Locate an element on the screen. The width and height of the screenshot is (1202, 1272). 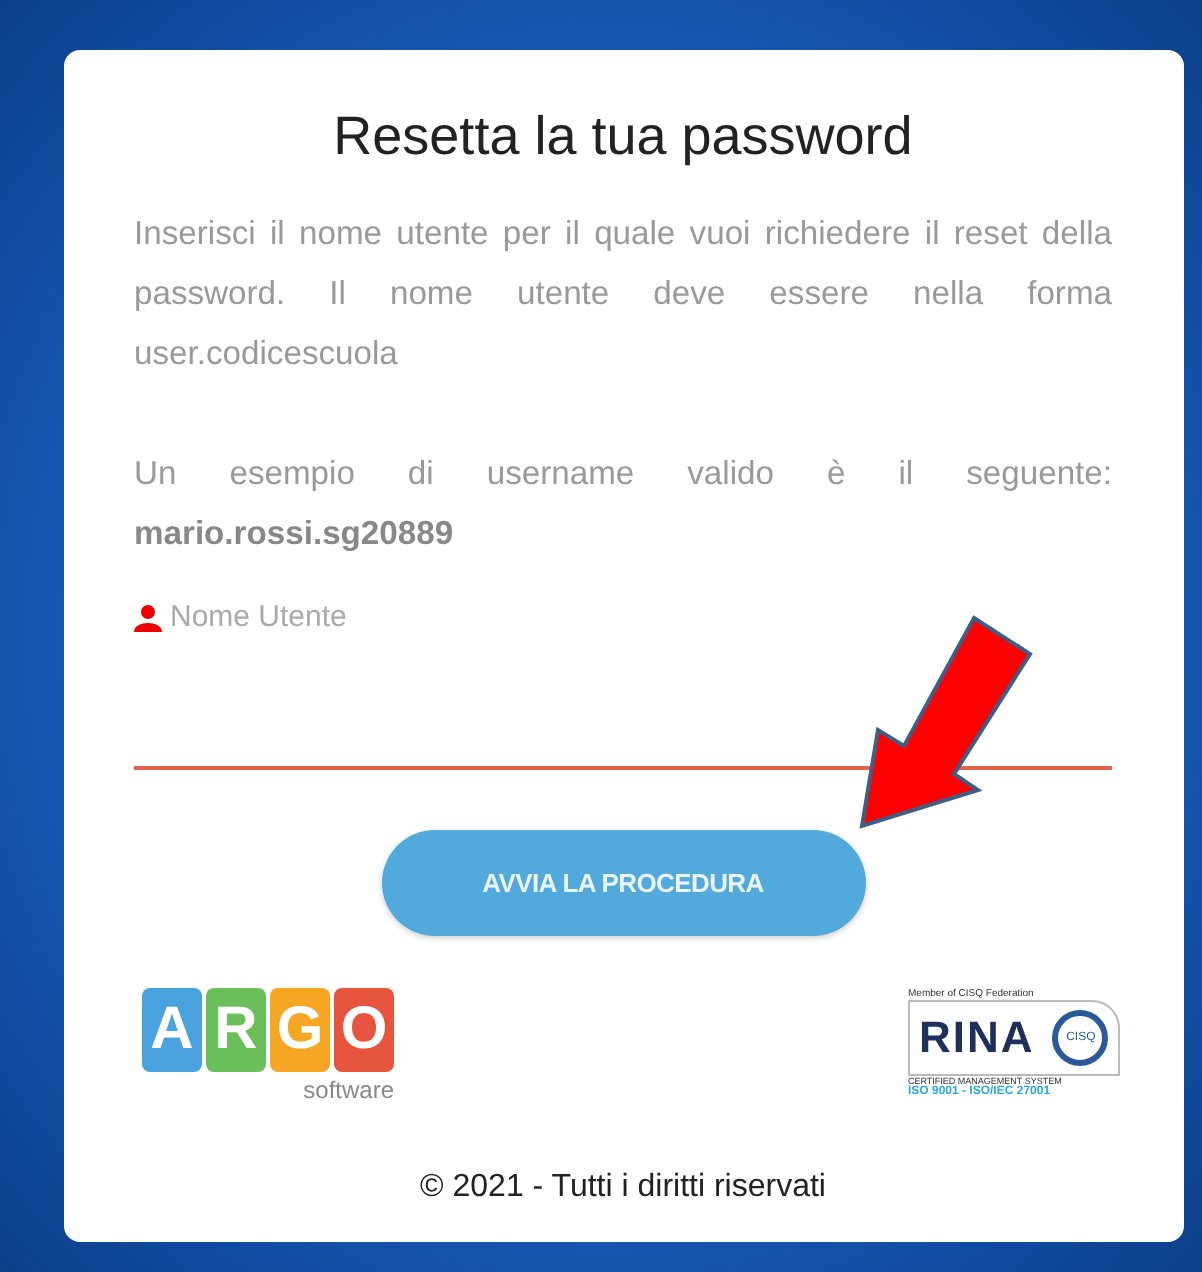
user-icon is located at coordinates (148, 617).